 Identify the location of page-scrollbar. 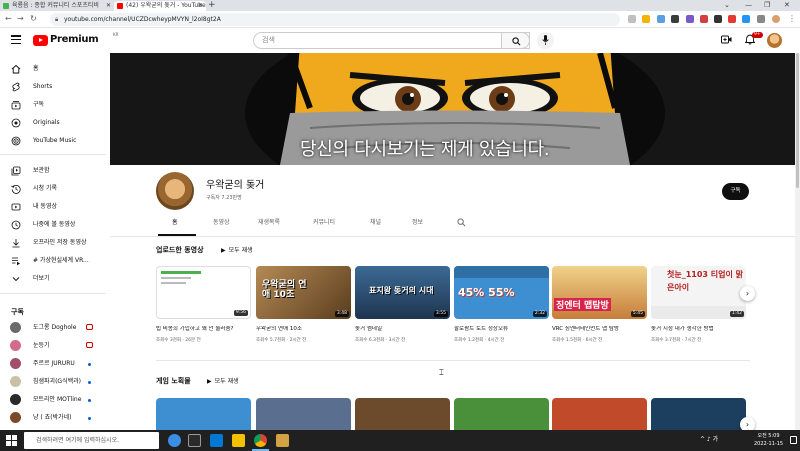
(797, 241).